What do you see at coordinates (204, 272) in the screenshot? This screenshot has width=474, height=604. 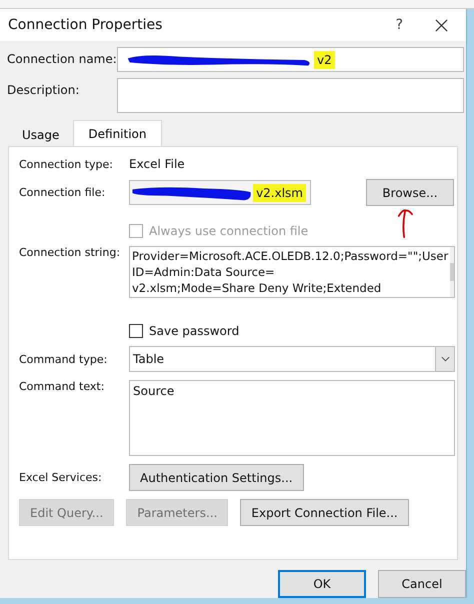 I see `text-line: ID=Admin:Data Source=` at bounding box center [204, 272].